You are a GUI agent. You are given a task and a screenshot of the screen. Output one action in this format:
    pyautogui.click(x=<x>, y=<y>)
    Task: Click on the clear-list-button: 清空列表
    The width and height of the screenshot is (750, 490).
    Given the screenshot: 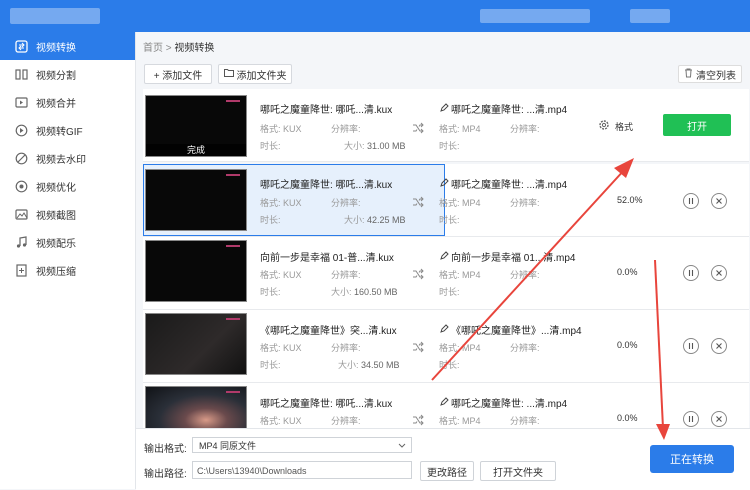 What is the action you would take?
    pyautogui.click(x=710, y=74)
    